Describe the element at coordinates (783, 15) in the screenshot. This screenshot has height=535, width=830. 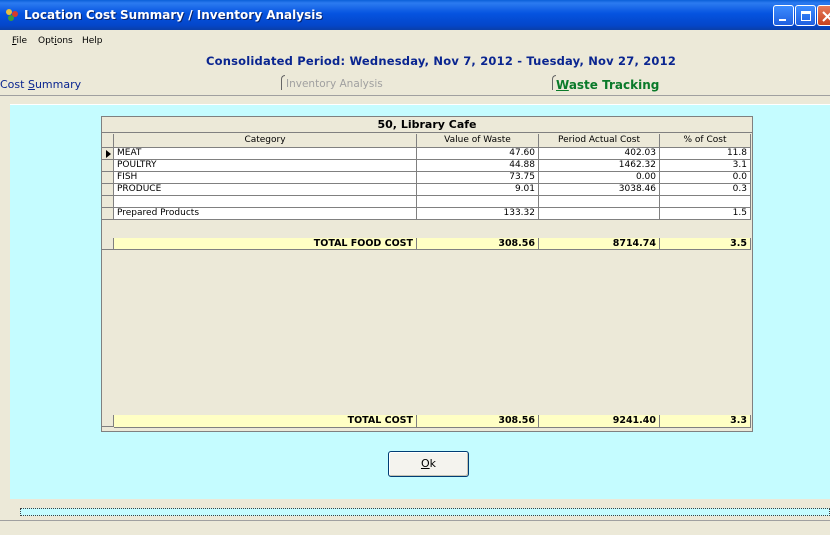
I see `minimize-button` at that location.